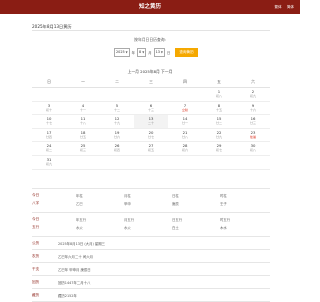  Describe the element at coordinates (151, 203) in the screenshot. I see `pillars-value-row: 八字 乙巳 甲申 庚辰 壬子` at that location.